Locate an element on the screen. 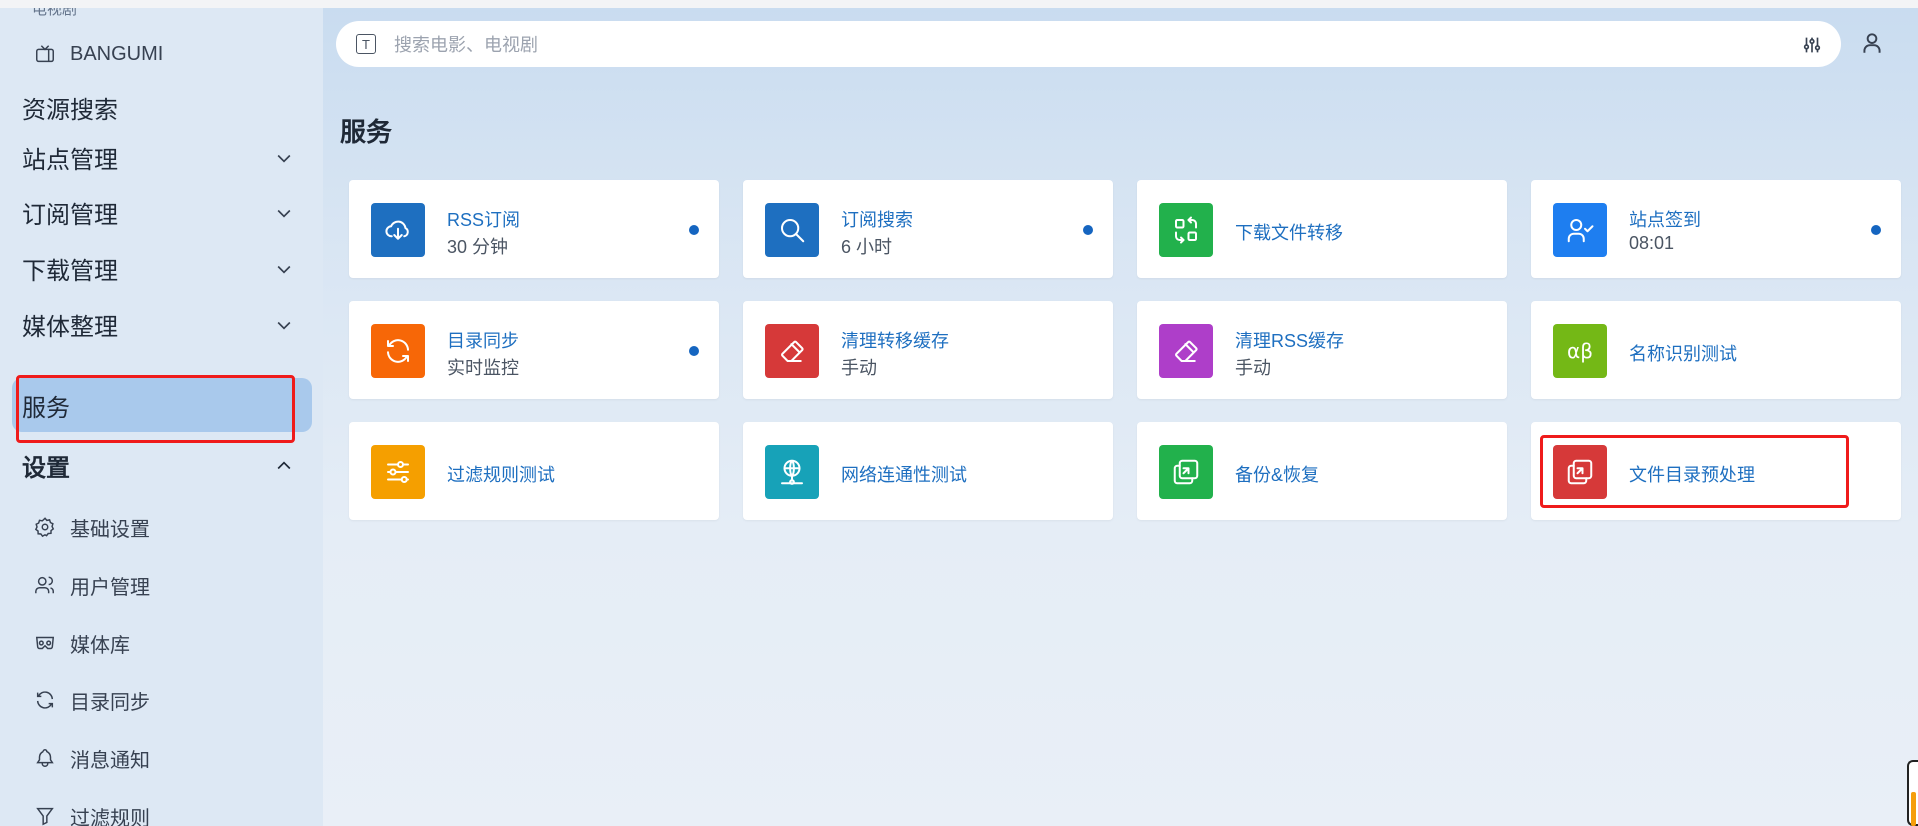 The width and height of the screenshot is (1918, 826). sliders-icon is located at coordinates (398, 472).